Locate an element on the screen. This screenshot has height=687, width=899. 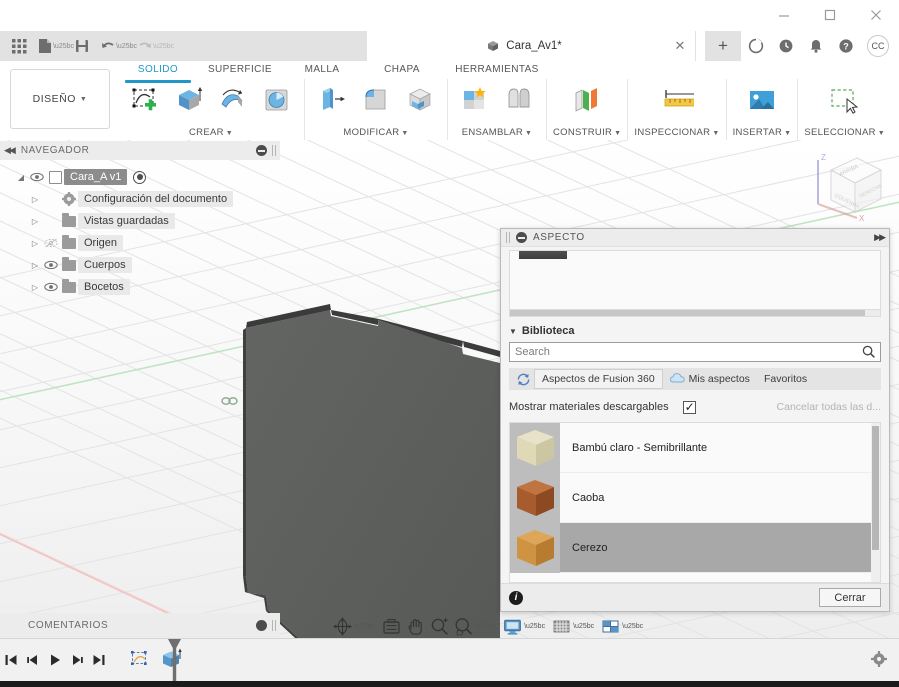
measure-button is located at coordinates (677, 99).